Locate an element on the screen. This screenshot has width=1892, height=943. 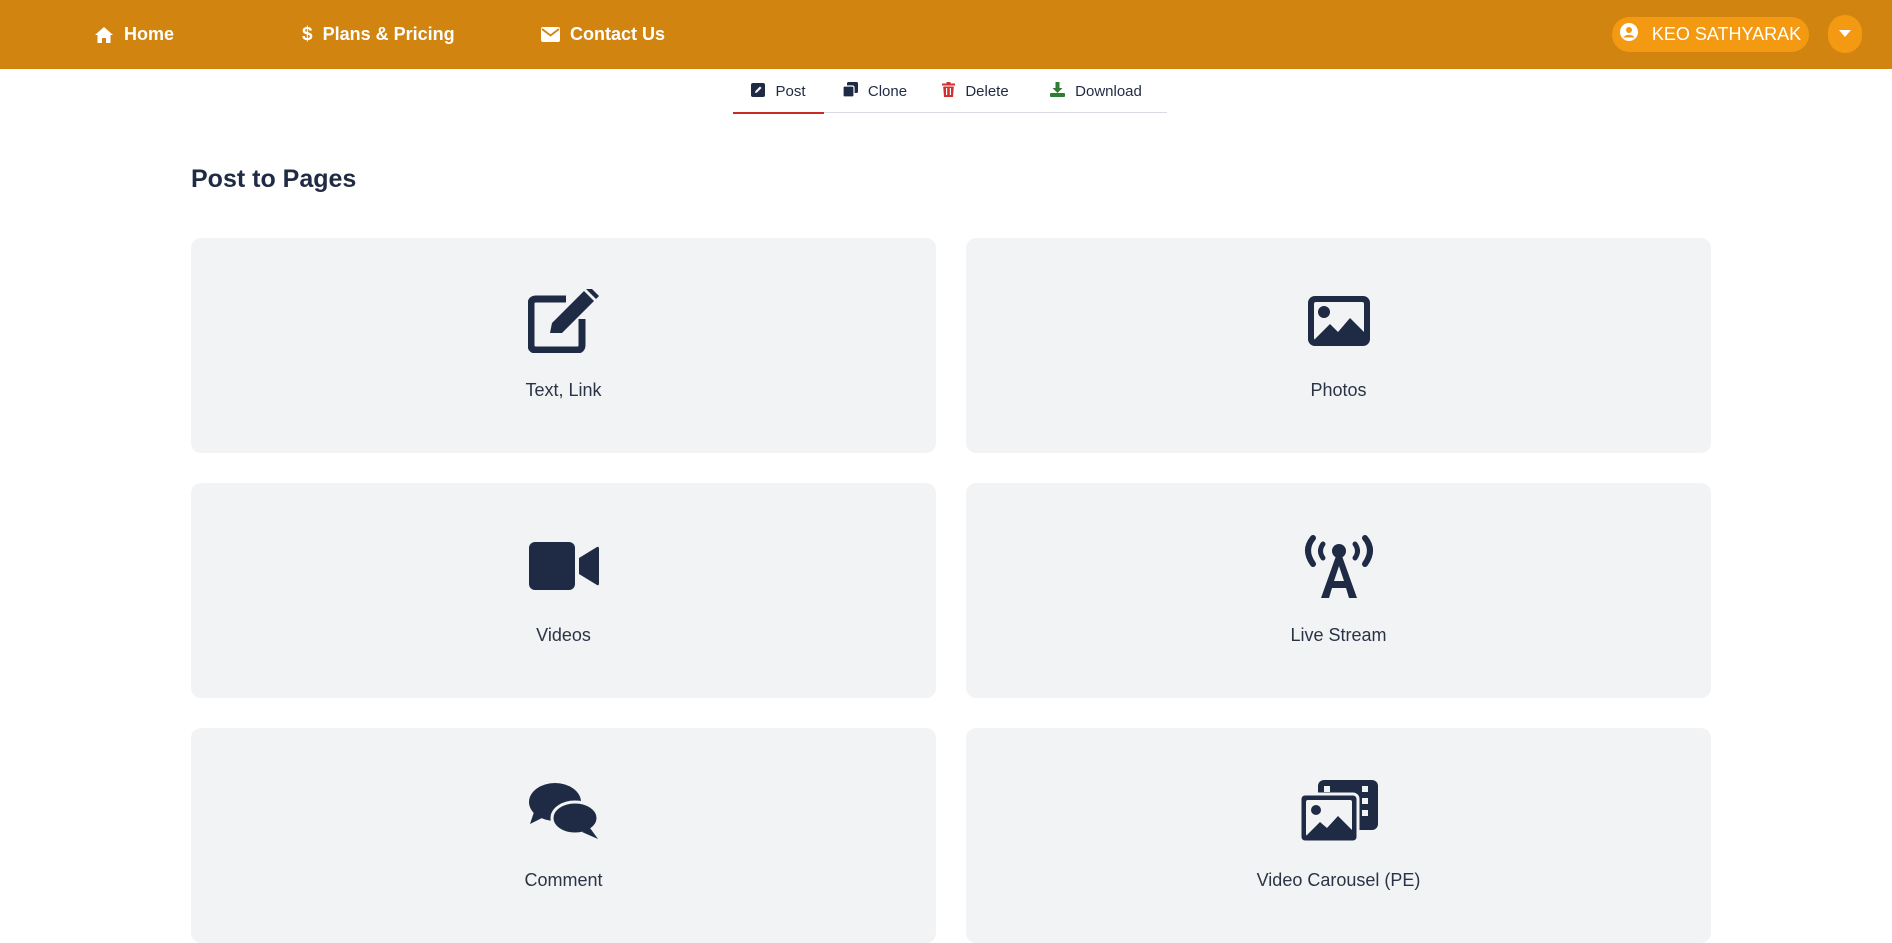
envelope-icon is located at coordinates (550, 34).